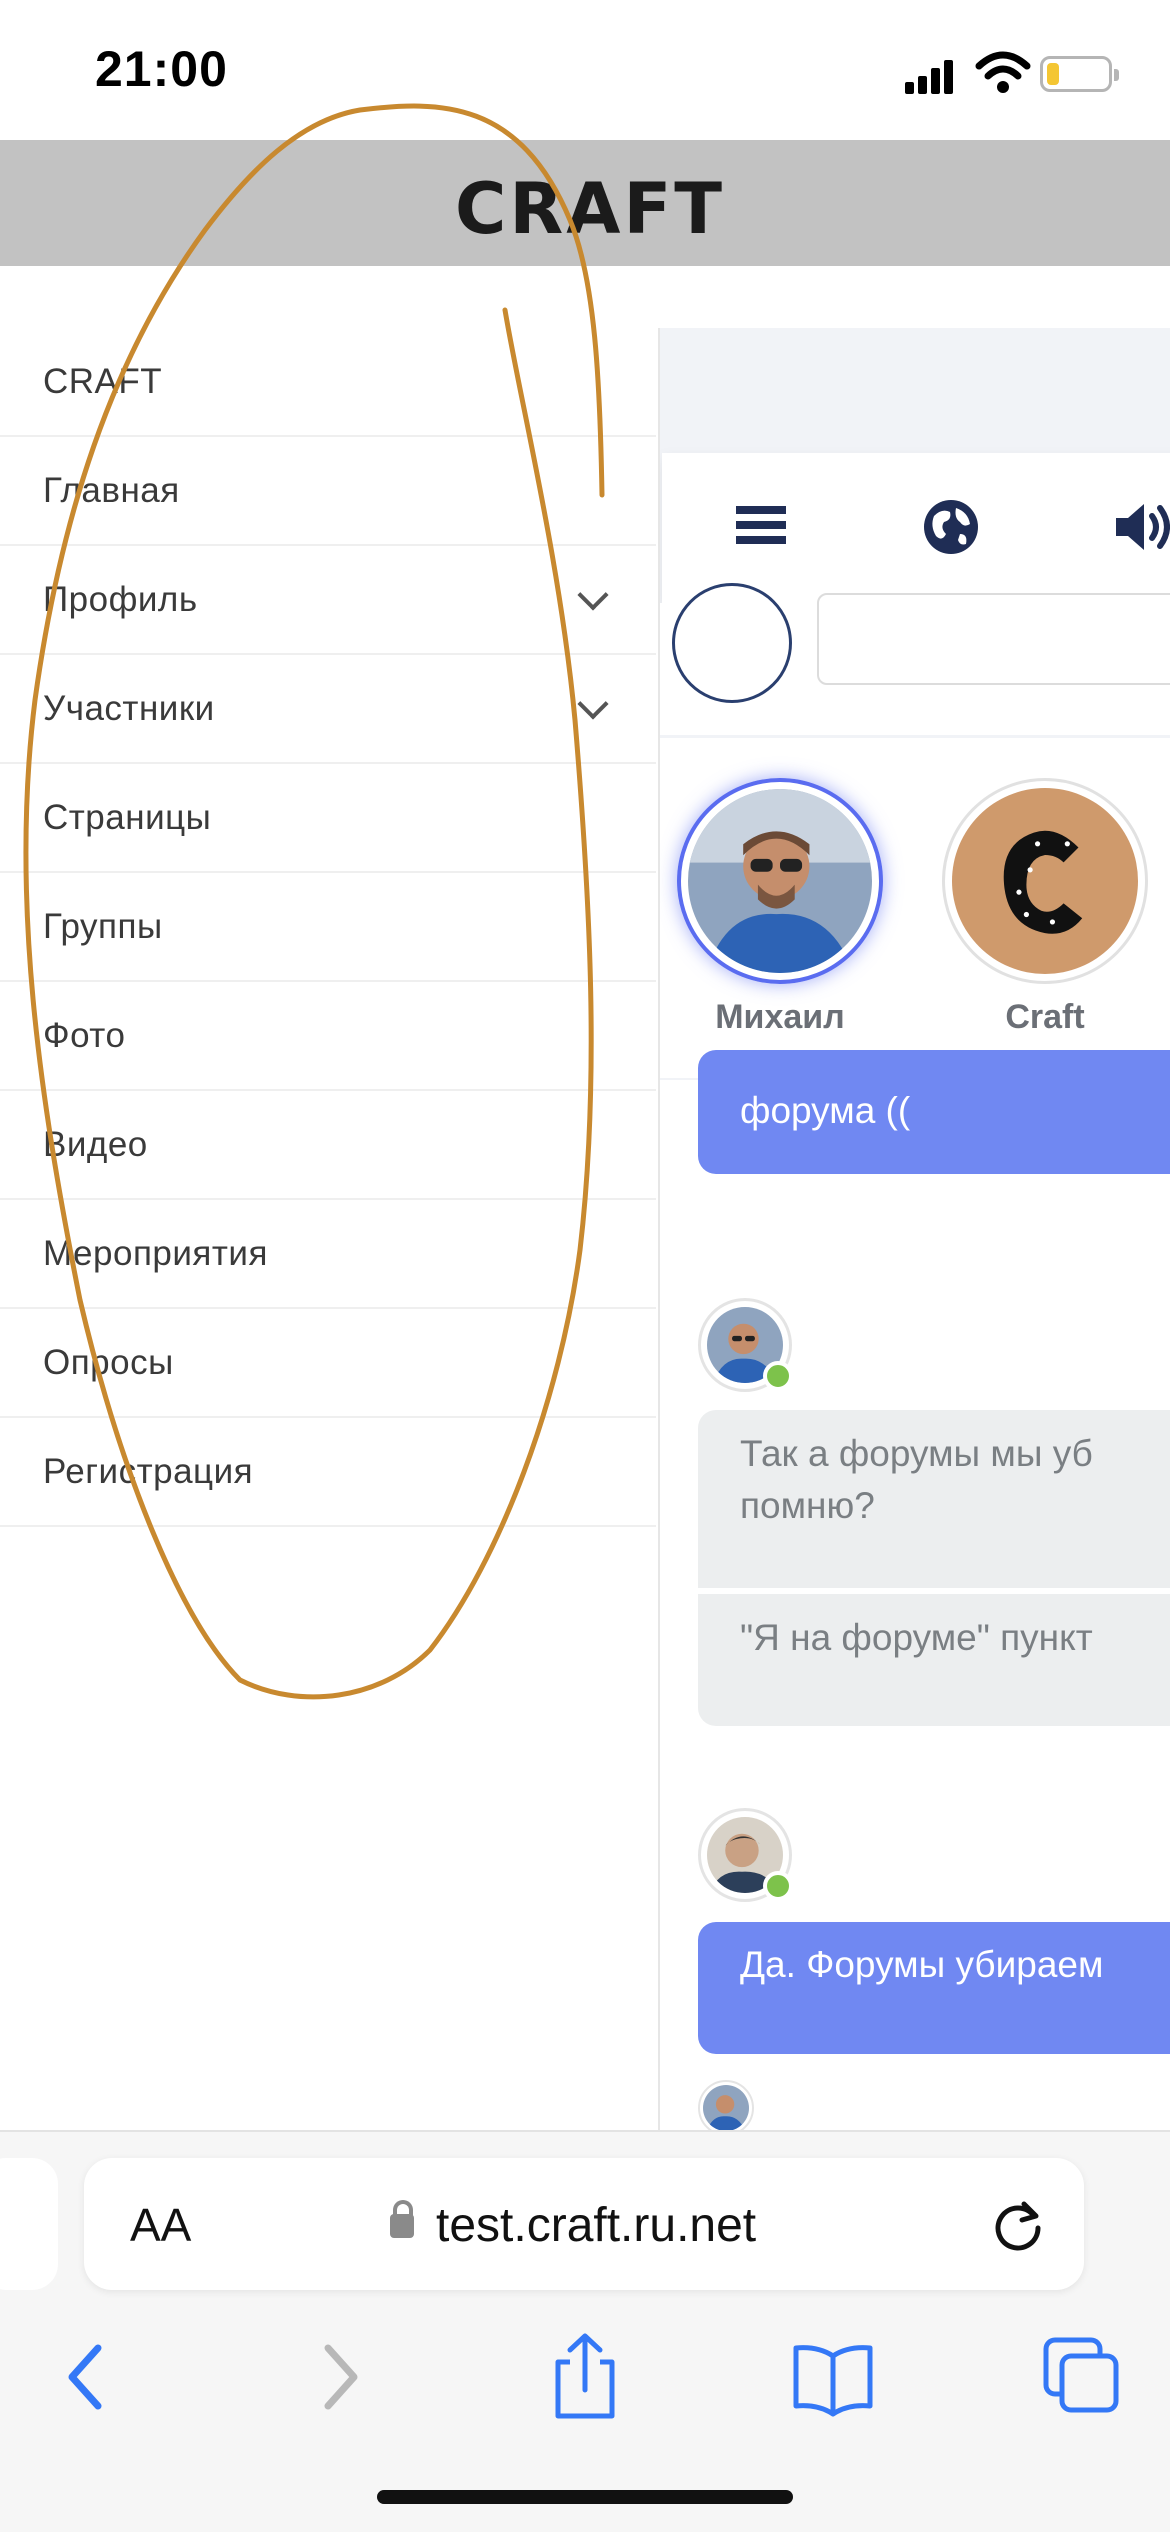  I want to click on menu-icon, so click(761, 525).